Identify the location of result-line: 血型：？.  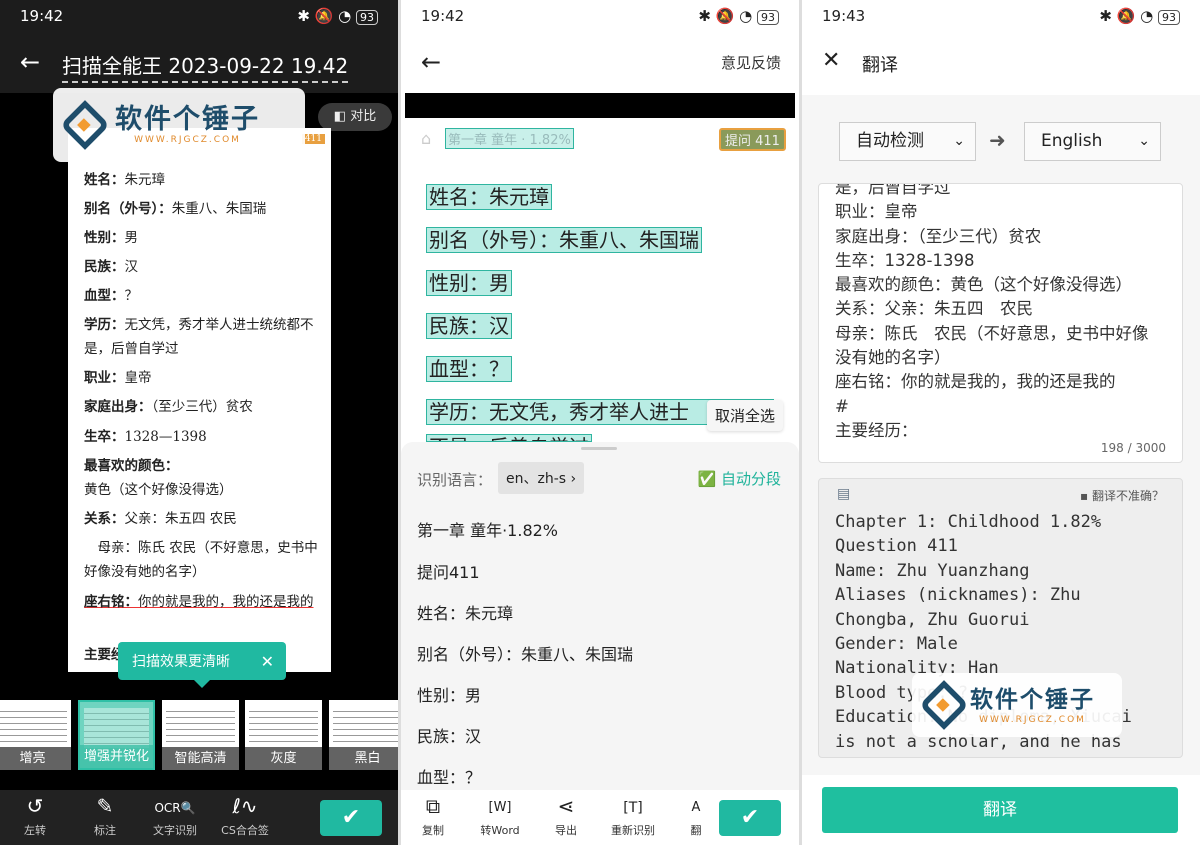
(449, 777).